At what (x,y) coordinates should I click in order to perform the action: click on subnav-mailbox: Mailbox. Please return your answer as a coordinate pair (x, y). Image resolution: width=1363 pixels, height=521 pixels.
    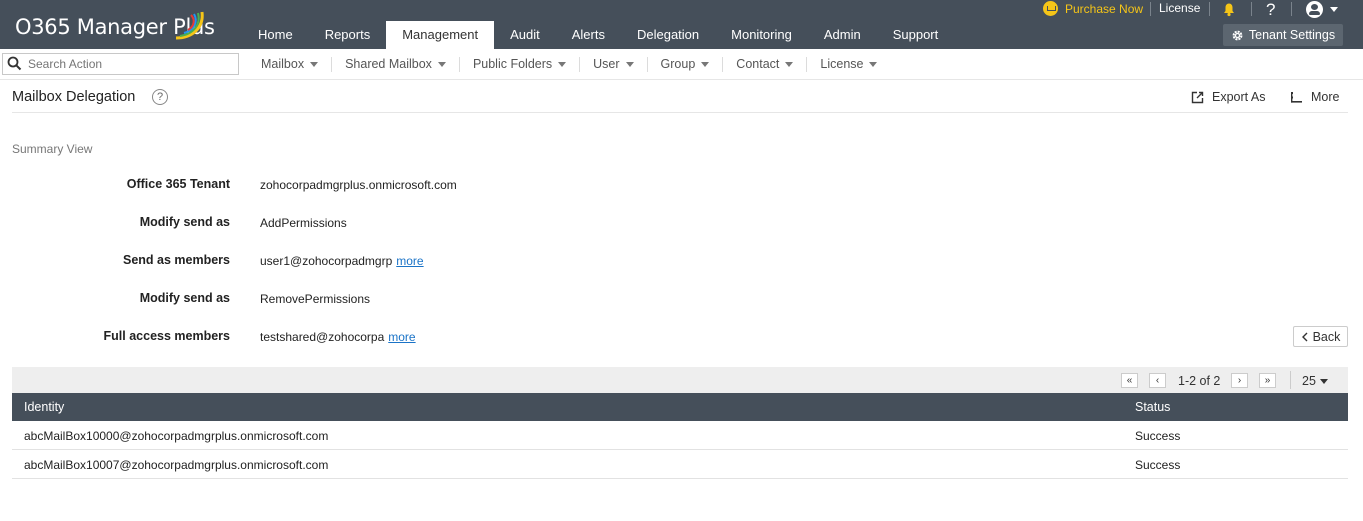
    Looking at the image, I should click on (290, 64).